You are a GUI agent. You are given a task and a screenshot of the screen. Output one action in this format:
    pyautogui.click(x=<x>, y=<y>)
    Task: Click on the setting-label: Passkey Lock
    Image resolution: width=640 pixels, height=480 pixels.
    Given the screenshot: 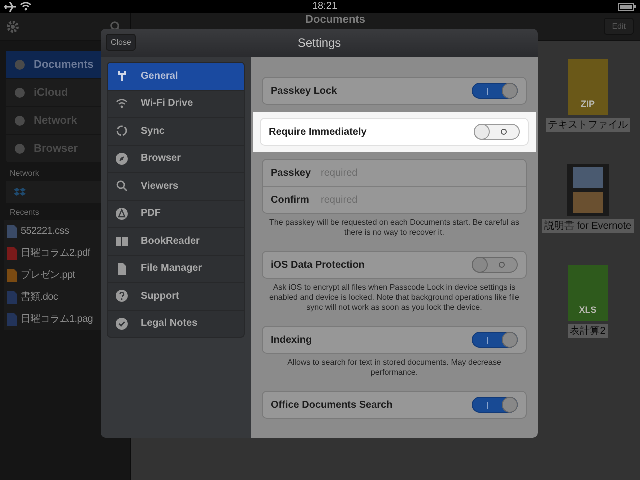 What is the action you would take?
    pyautogui.click(x=304, y=91)
    